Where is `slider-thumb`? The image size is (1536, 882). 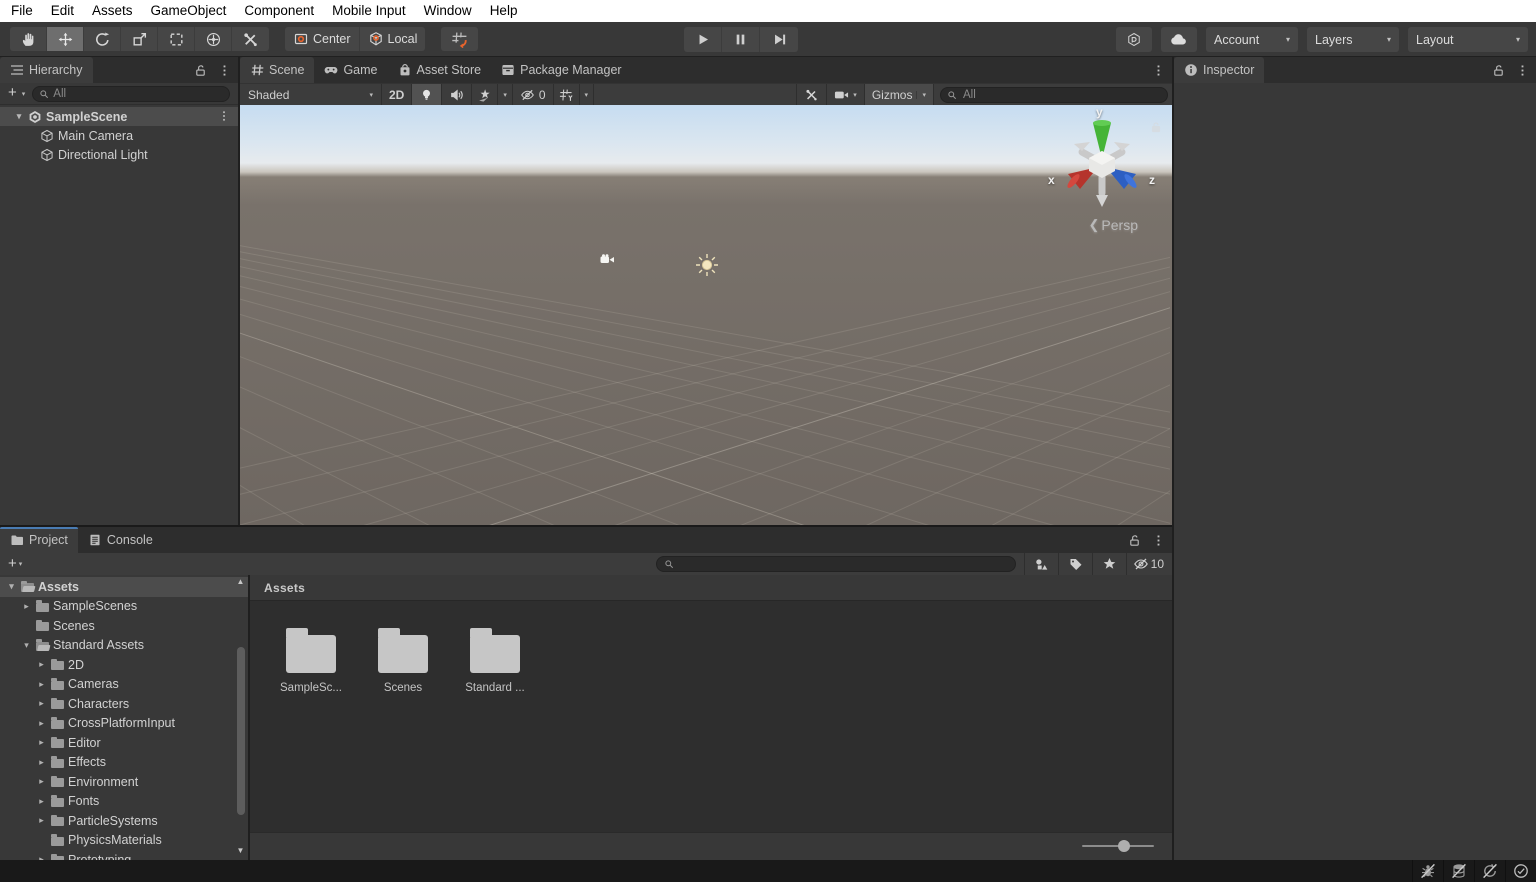
slider-thumb is located at coordinates (1124, 846).